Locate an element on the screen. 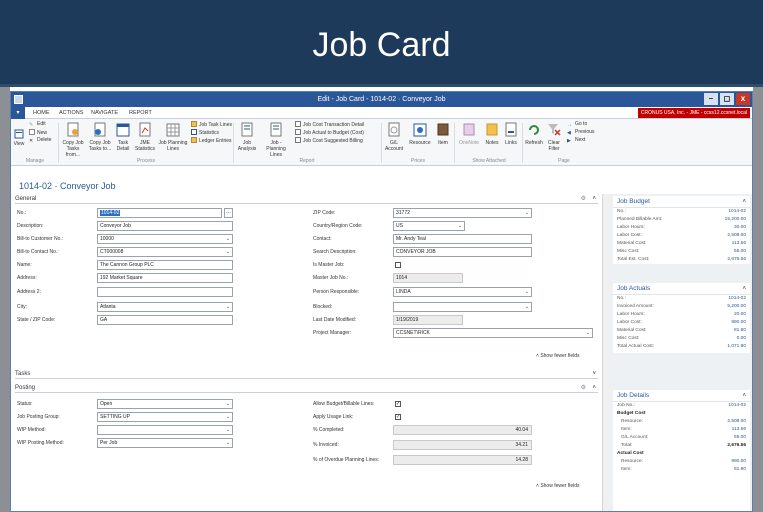 The height and width of the screenshot is (512, 763). minimize-button: – is located at coordinates (711, 99).